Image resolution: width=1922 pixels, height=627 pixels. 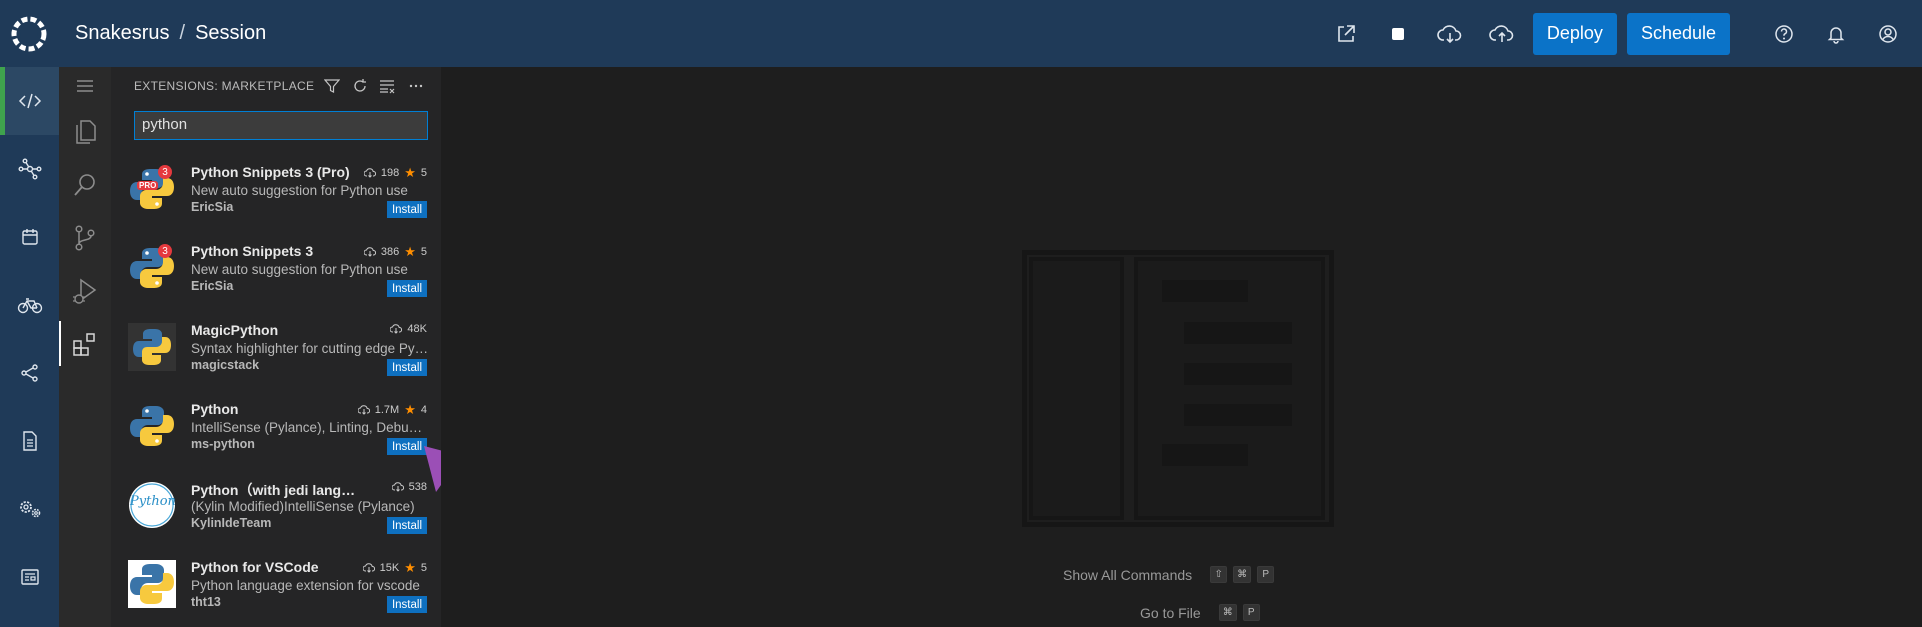 What do you see at coordinates (85, 343) in the screenshot?
I see `activity-extensions` at bounding box center [85, 343].